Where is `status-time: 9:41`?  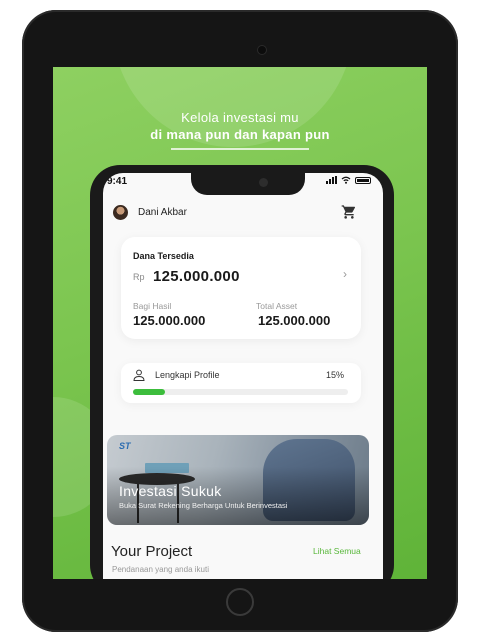 status-time: 9:41 is located at coordinates (117, 181).